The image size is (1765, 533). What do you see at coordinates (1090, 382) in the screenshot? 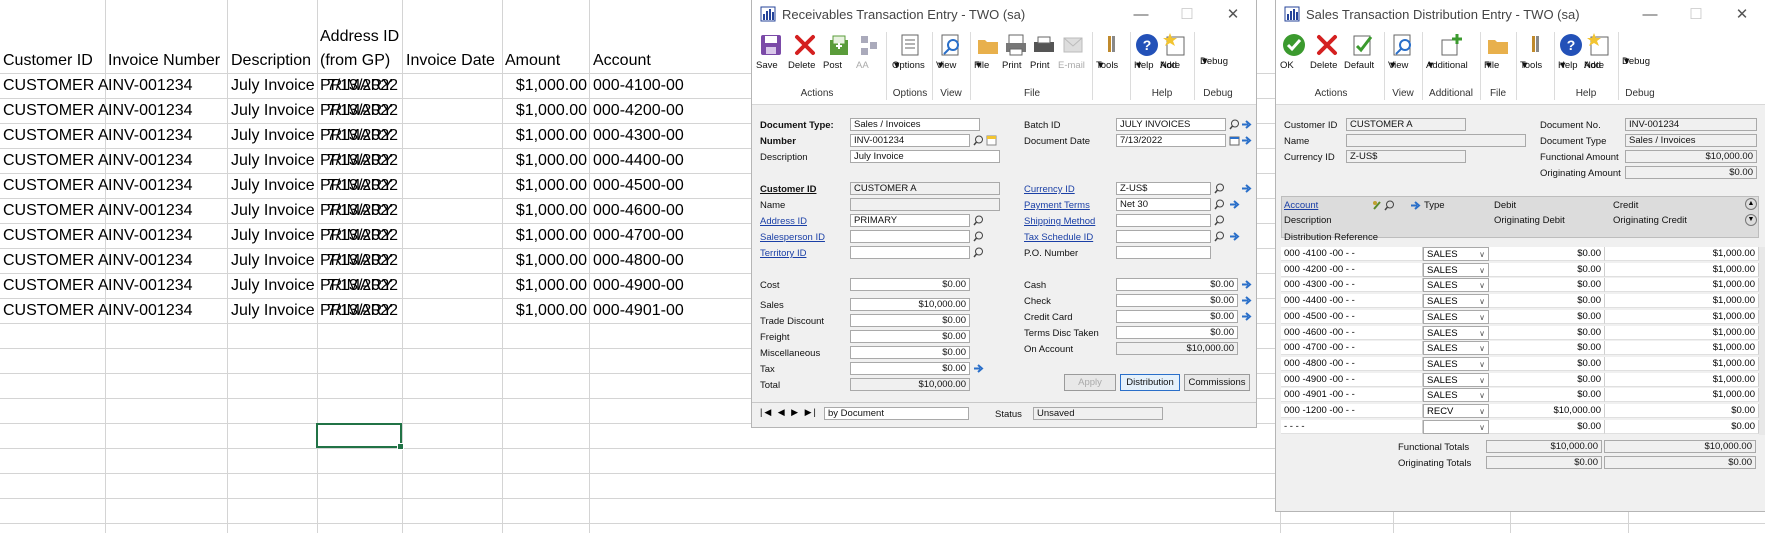
I see `apply-button: Apply` at bounding box center [1090, 382].